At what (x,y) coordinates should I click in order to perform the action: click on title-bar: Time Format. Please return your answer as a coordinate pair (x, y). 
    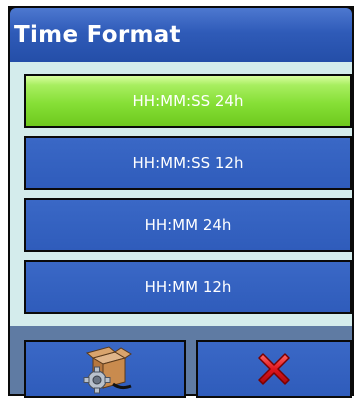
    Looking at the image, I should click on (181, 35).